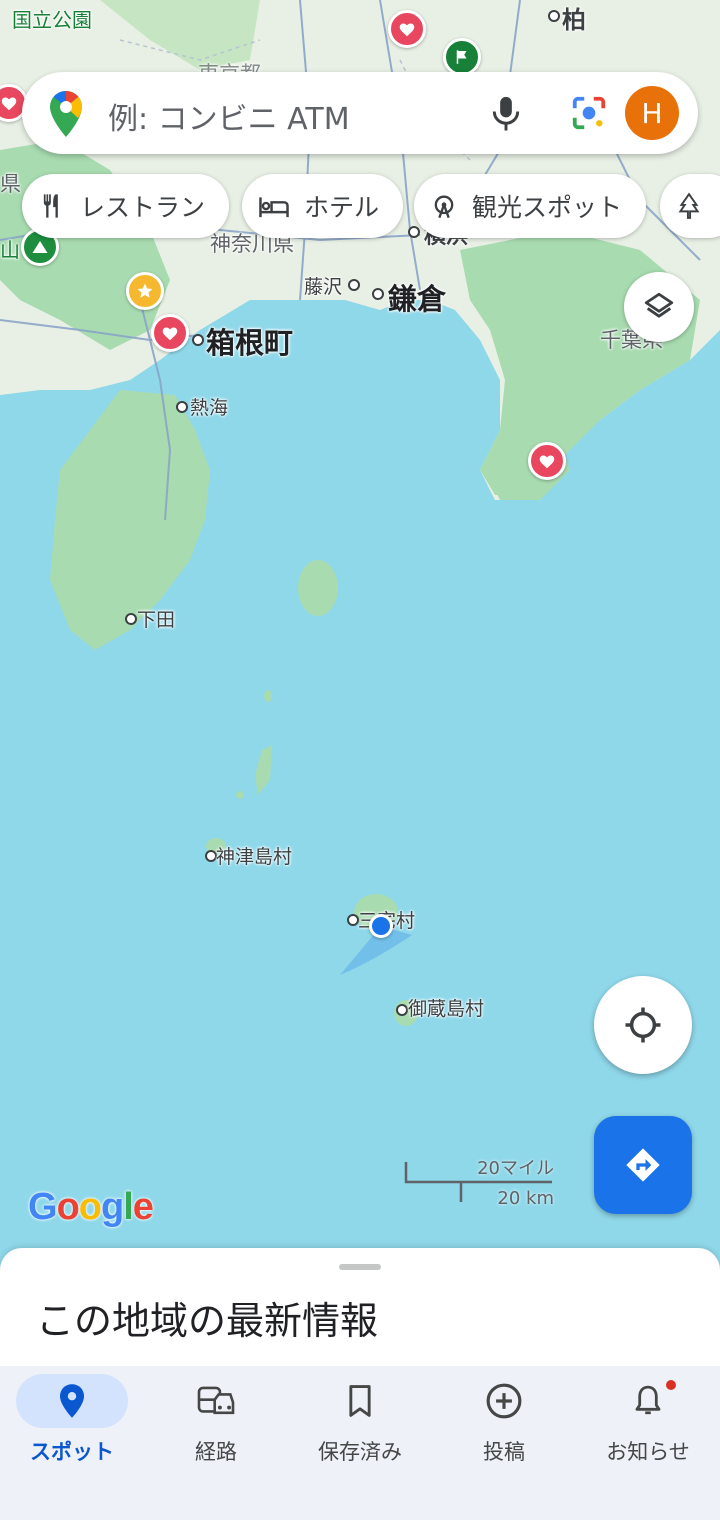 This screenshot has width=720, height=1520. I want to click on restaurant-icon, so click(50, 206).